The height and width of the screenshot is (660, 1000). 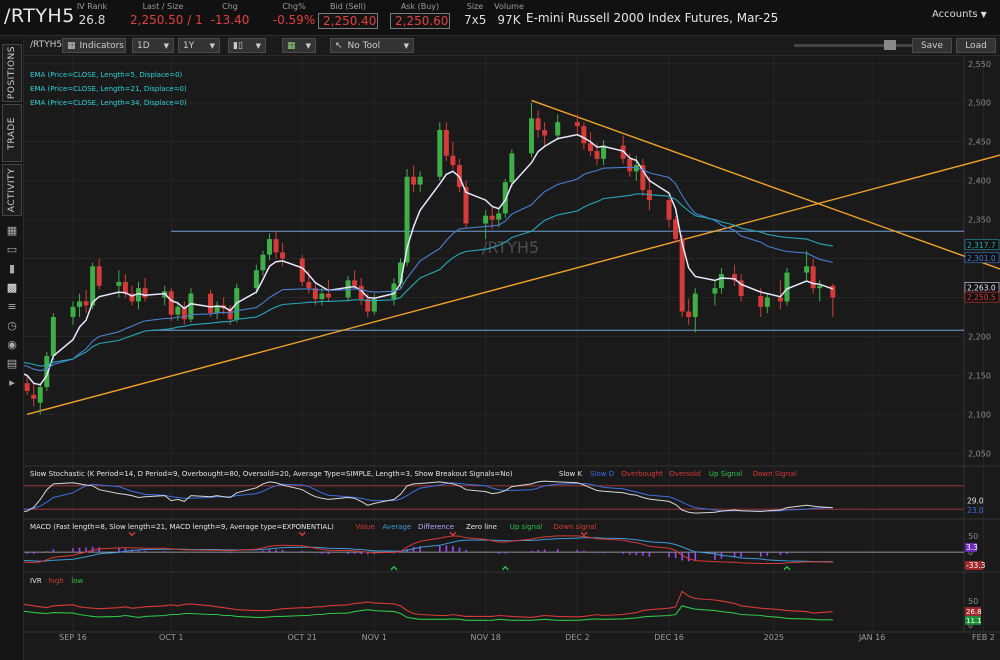 What do you see at coordinates (372, 45) in the screenshot?
I see `drawing-tool-select: ↖ No Tool ▼` at bounding box center [372, 45].